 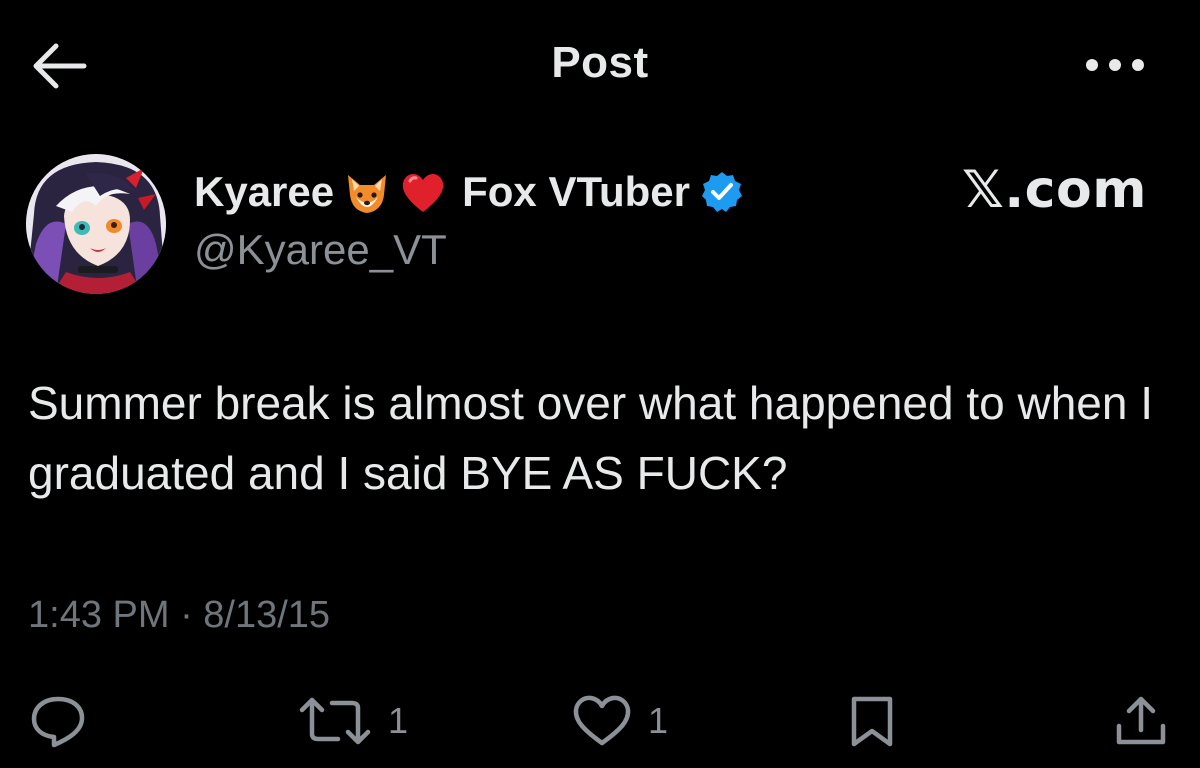 I want to click on verified-badge-icon, so click(x=722, y=192).